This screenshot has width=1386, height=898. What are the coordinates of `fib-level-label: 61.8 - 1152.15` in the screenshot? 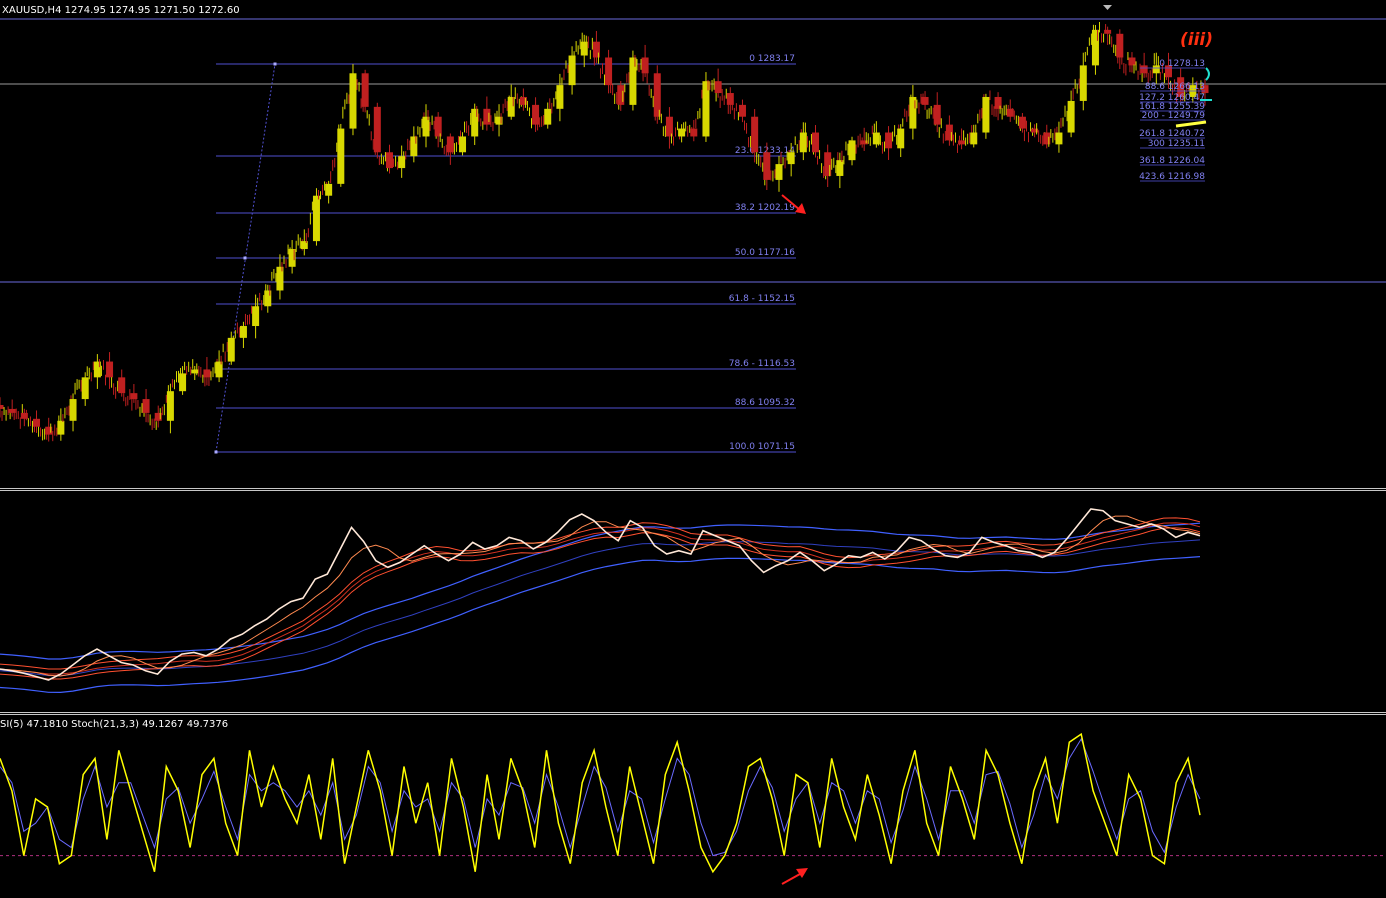 It's located at (762, 299).